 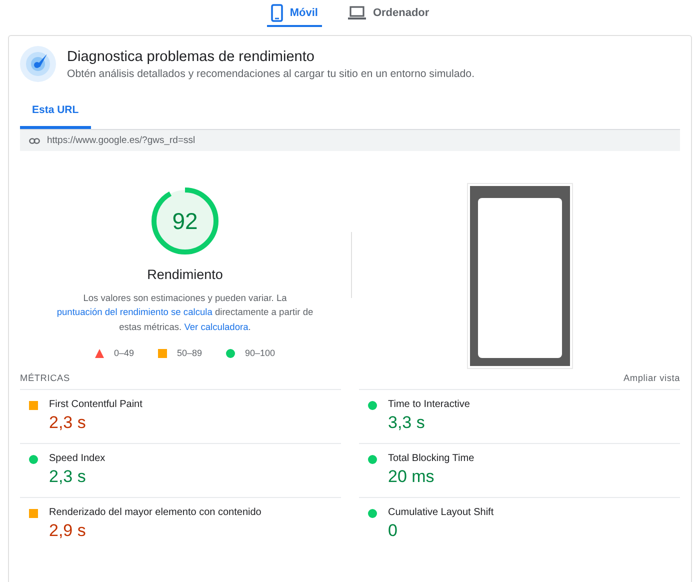 What do you see at coordinates (276, 13) in the screenshot?
I see `phone-icon` at bounding box center [276, 13].